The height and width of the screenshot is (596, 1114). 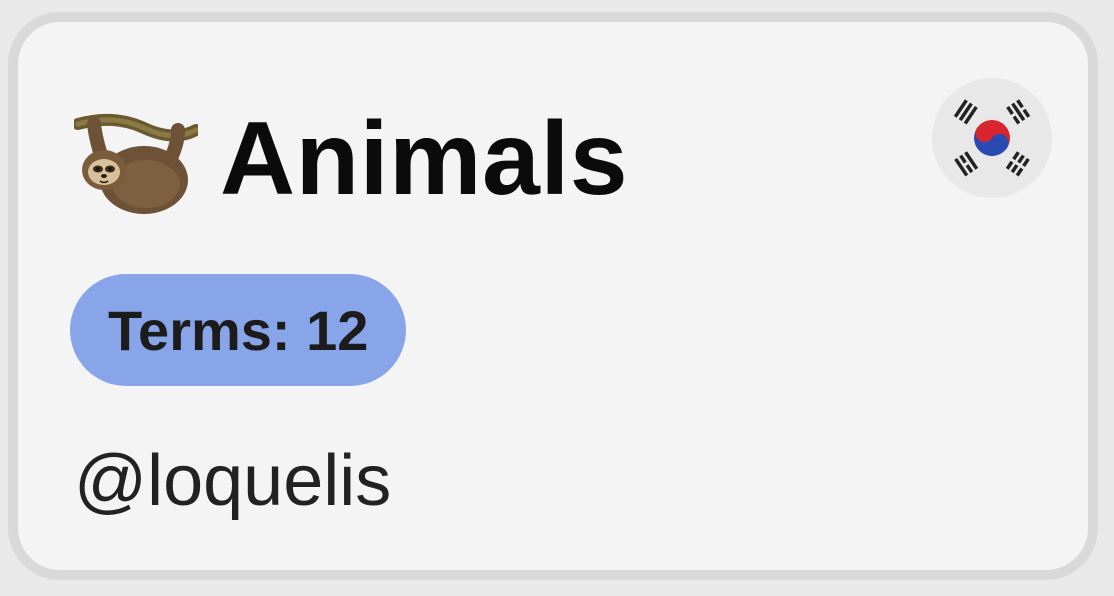 I want to click on author-username: @loquelis, so click(x=233, y=481).